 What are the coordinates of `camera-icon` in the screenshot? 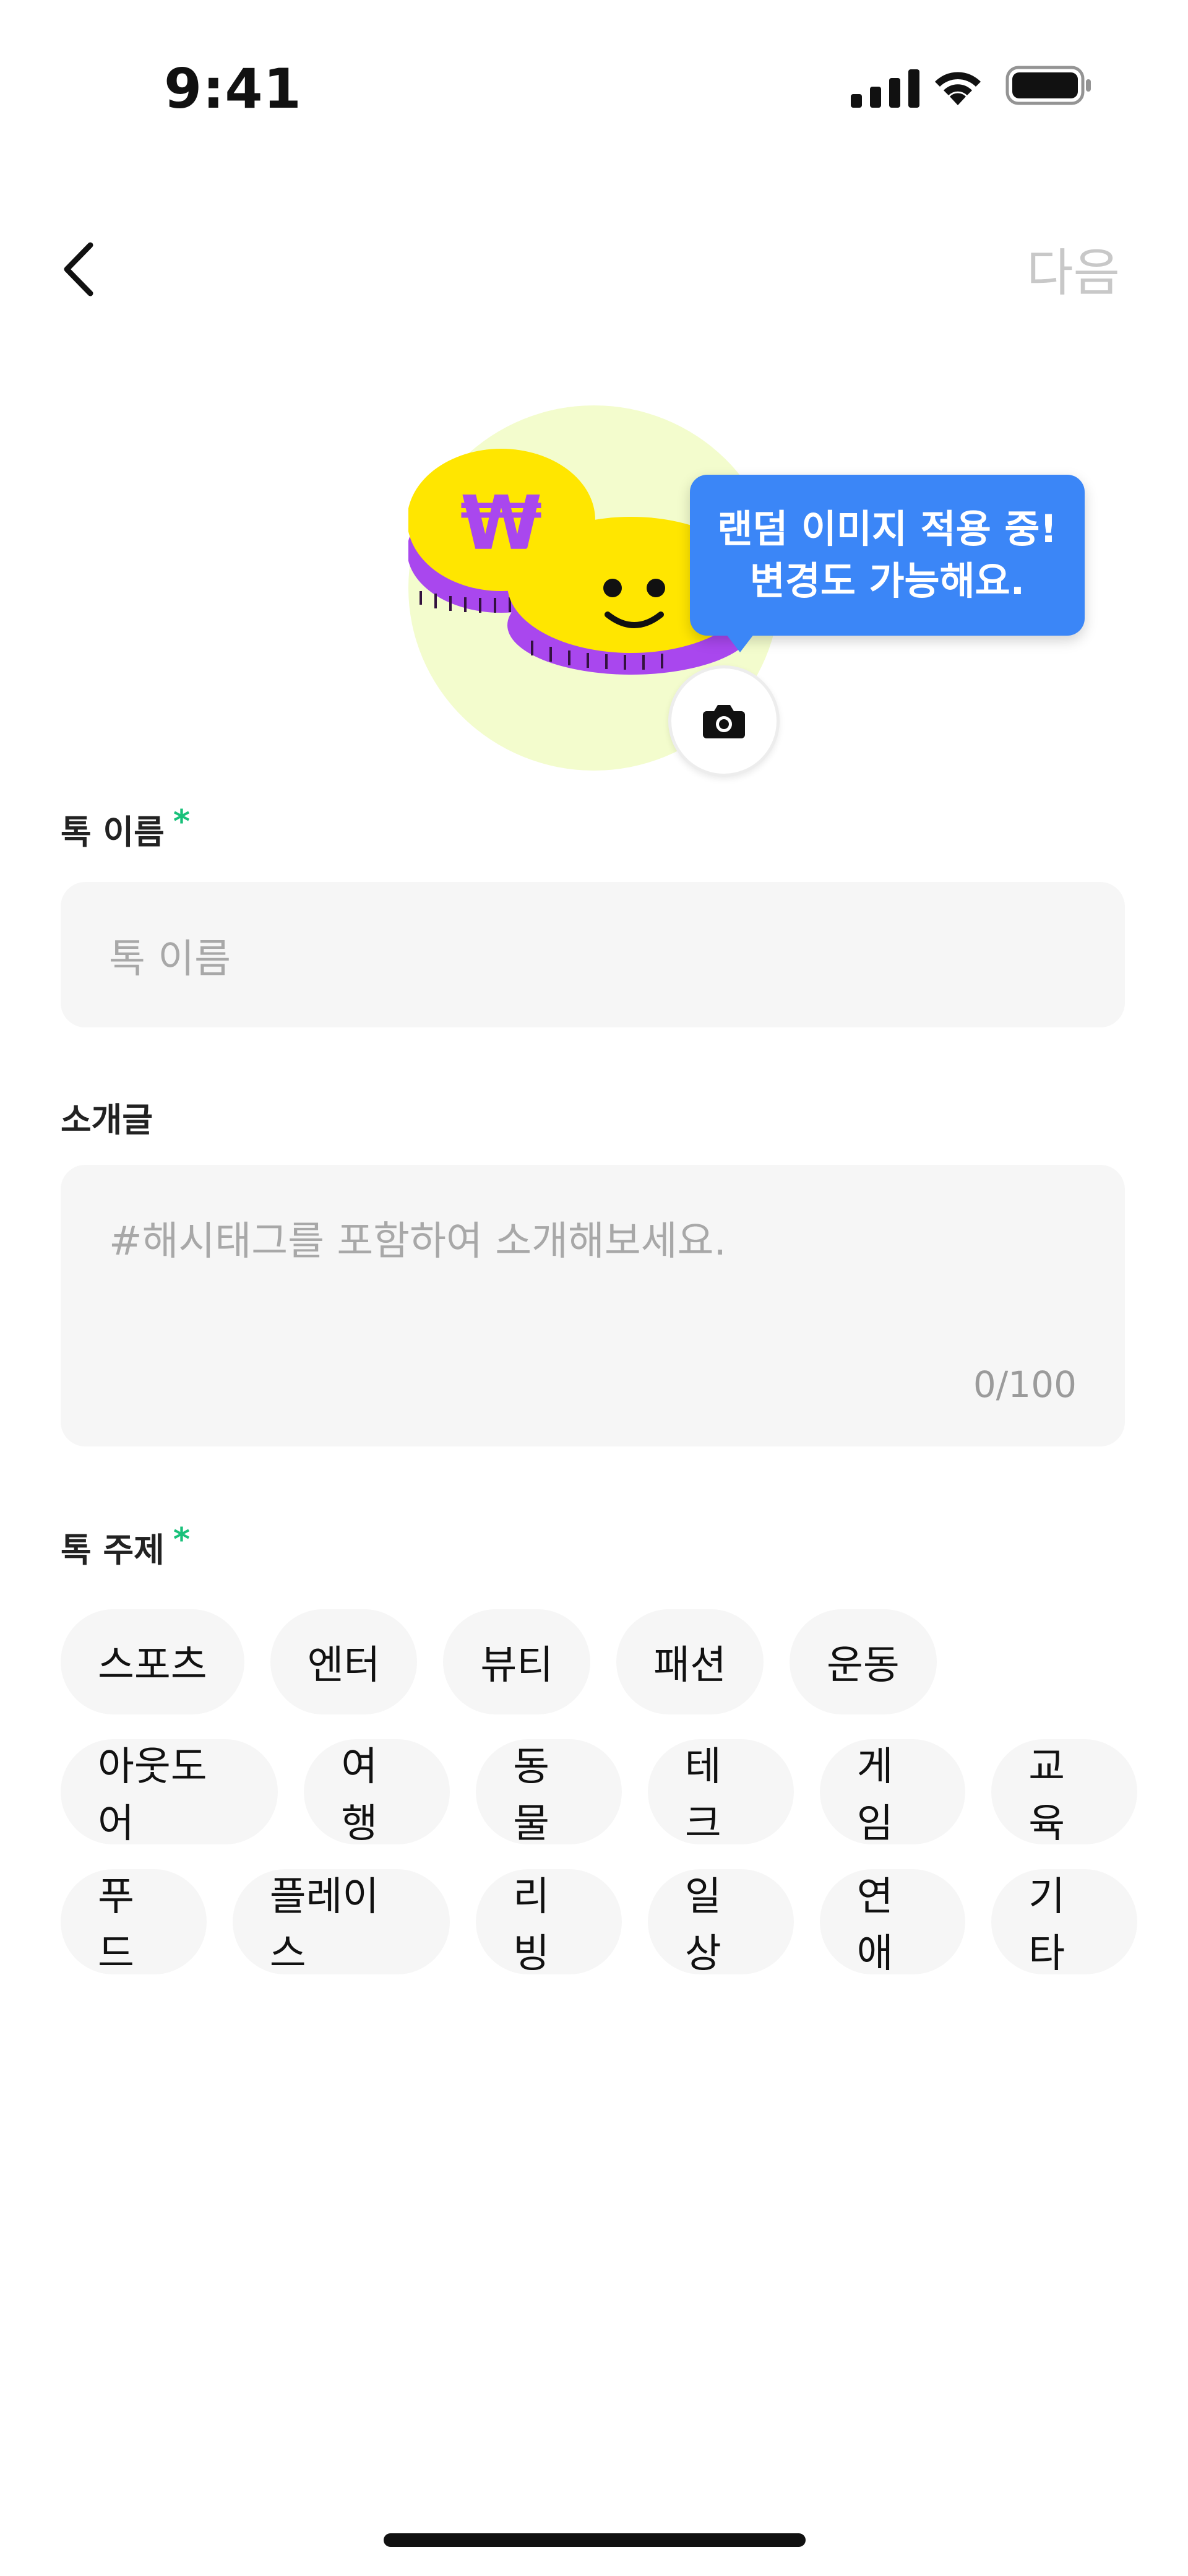 It's located at (724, 721).